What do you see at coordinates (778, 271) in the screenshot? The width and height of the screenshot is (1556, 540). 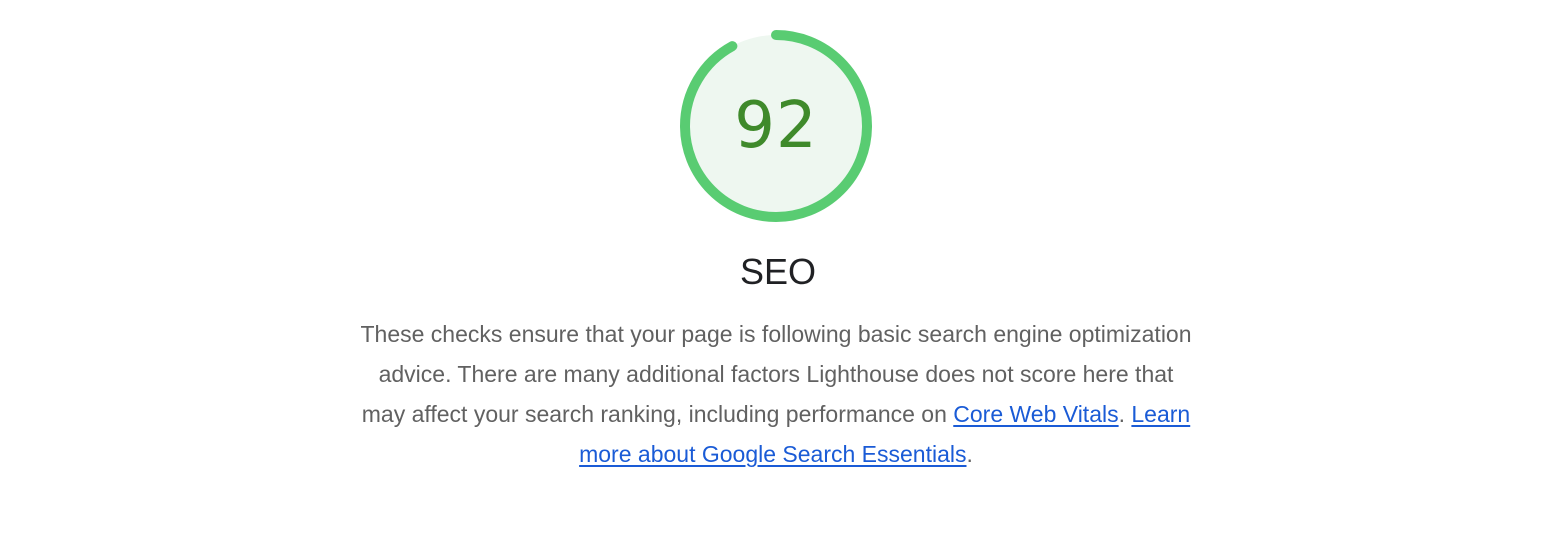 I see `category-title: SEO` at bounding box center [778, 271].